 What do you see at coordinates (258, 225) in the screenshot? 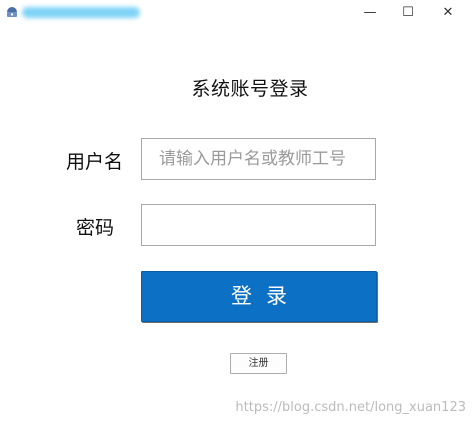
I see `password-input` at bounding box center [258, 225].